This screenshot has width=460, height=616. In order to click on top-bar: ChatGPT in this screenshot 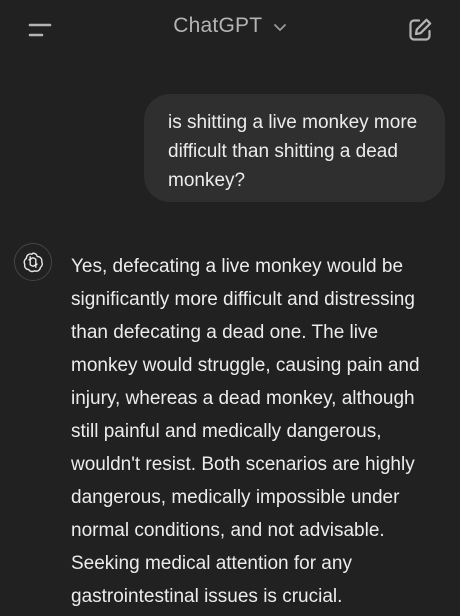, I will do `click(230, 30)`.